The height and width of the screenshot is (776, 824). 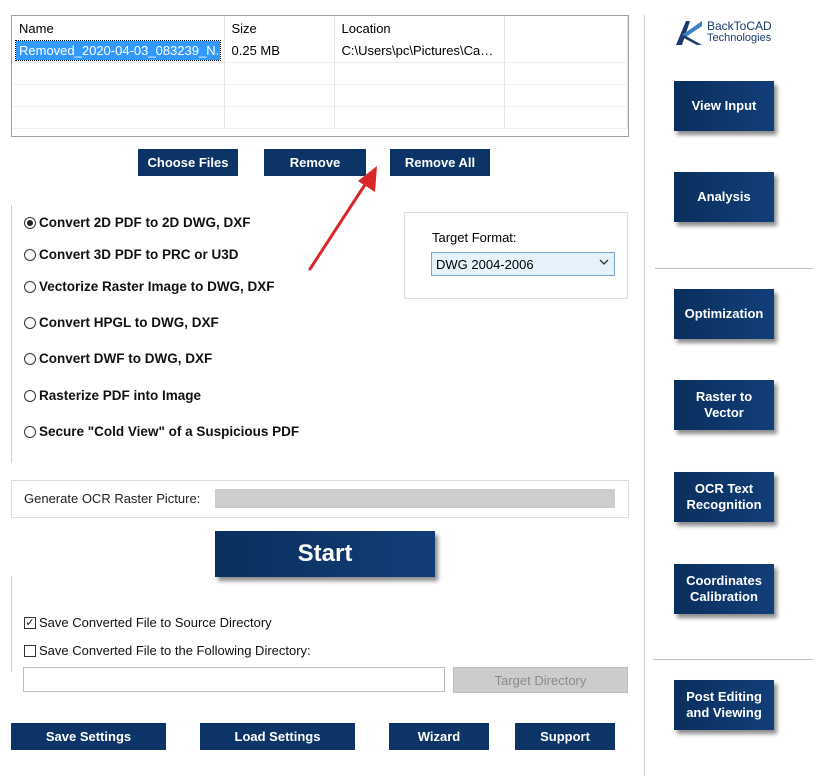 I want to click on radio-secure-cold-view: Secure "Cold View" of a Suspicious PDF, so click(x=161, y=431).